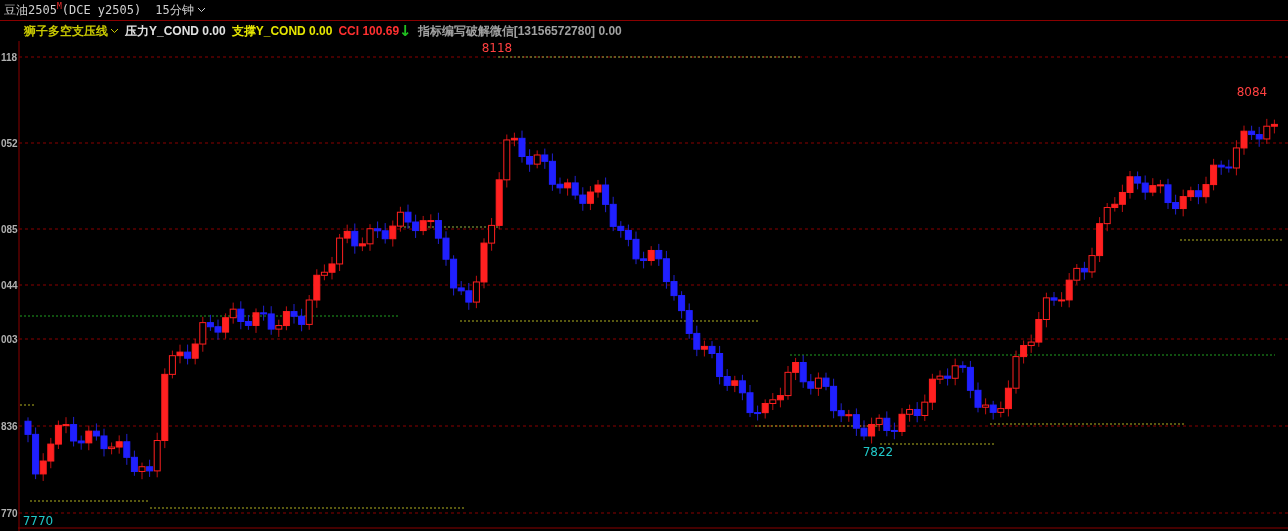  I want to click on price-axis-label: 003, so click(9, 339).